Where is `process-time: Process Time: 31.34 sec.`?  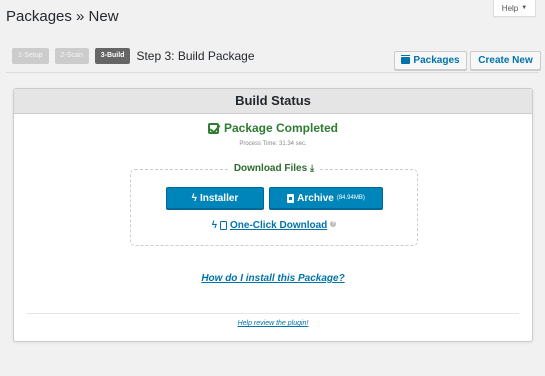
process-time: Process Time: 31.34 sec. is located at coordinates (273, 144).